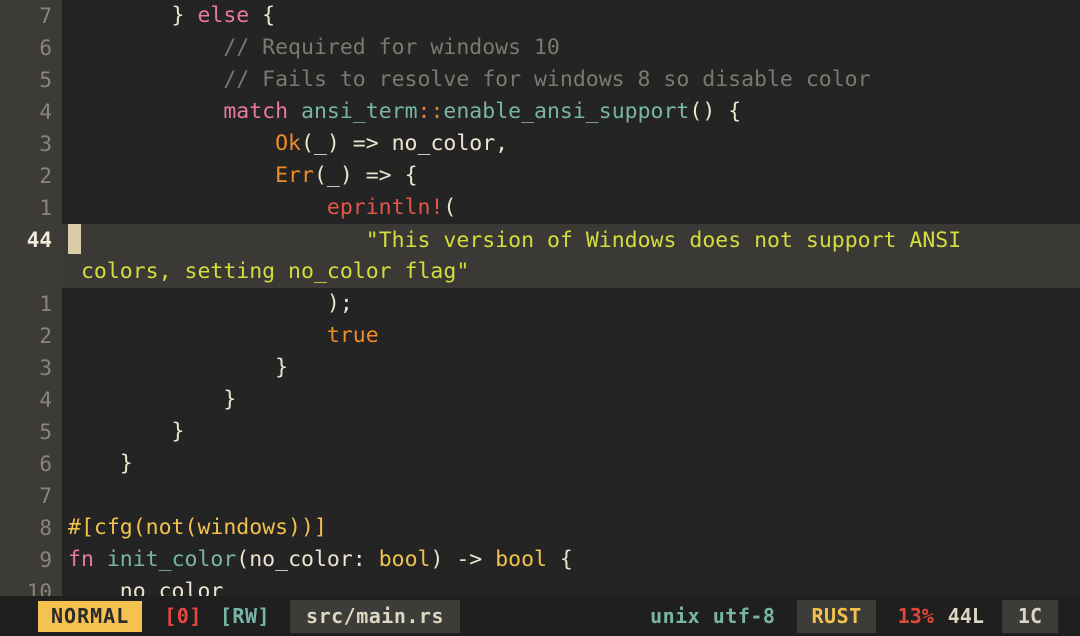 The image size is (1080, 636). I want to click on code-line-text: fn init_color(no_color: bool) -> bool {, so click(571, 560).